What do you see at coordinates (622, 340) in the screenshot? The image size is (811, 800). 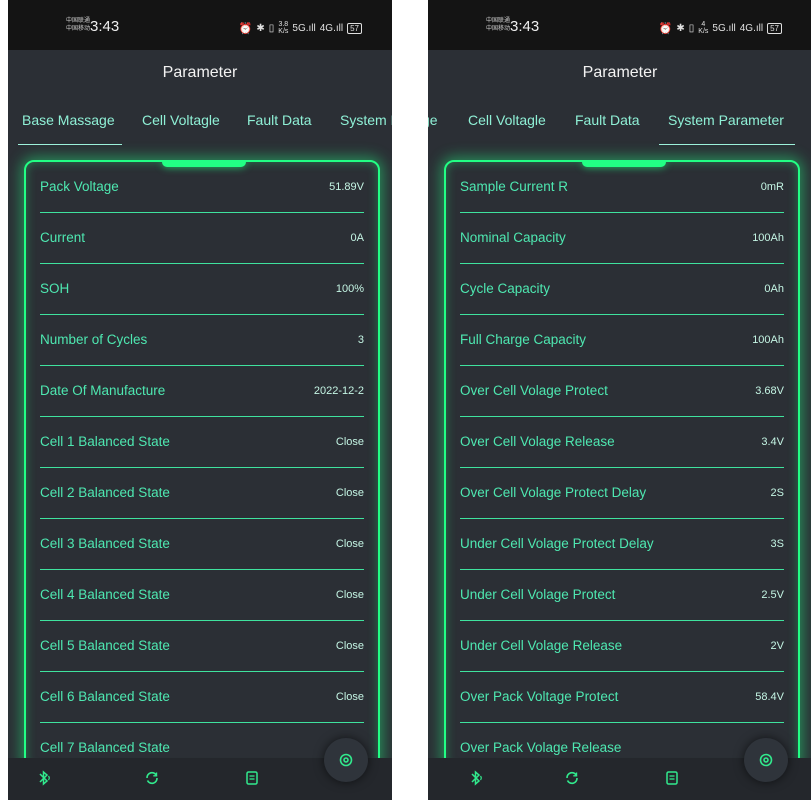 I see `list-item: Full Charge Capacity 100Ah` at bounding box center [622, 340].